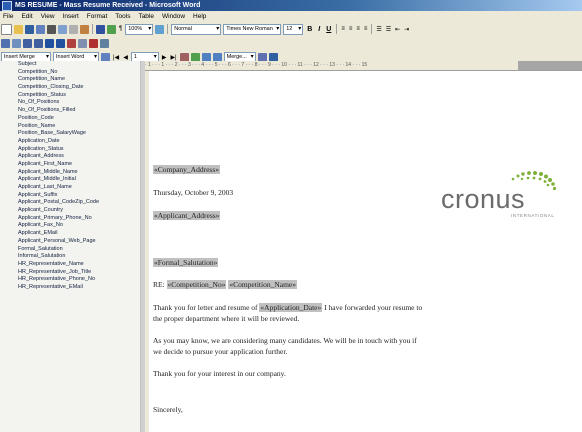  Describe the element at coordinates (70, 111) in the screenshot. I see `merge-field-item: No_Of_Positions_Filled` at that location.